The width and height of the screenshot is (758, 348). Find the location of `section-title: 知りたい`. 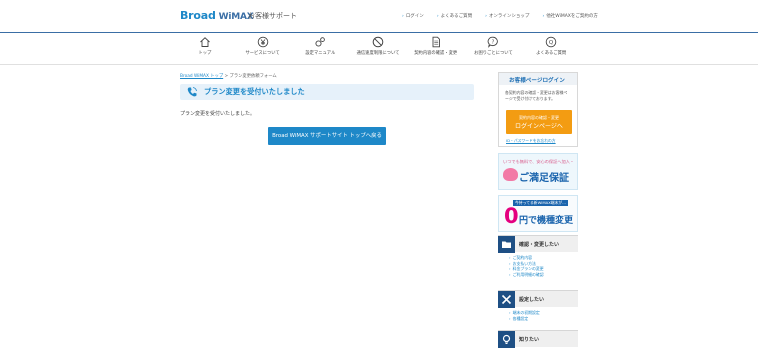

section-title: 知りたい is located at coordinates (529, 340).